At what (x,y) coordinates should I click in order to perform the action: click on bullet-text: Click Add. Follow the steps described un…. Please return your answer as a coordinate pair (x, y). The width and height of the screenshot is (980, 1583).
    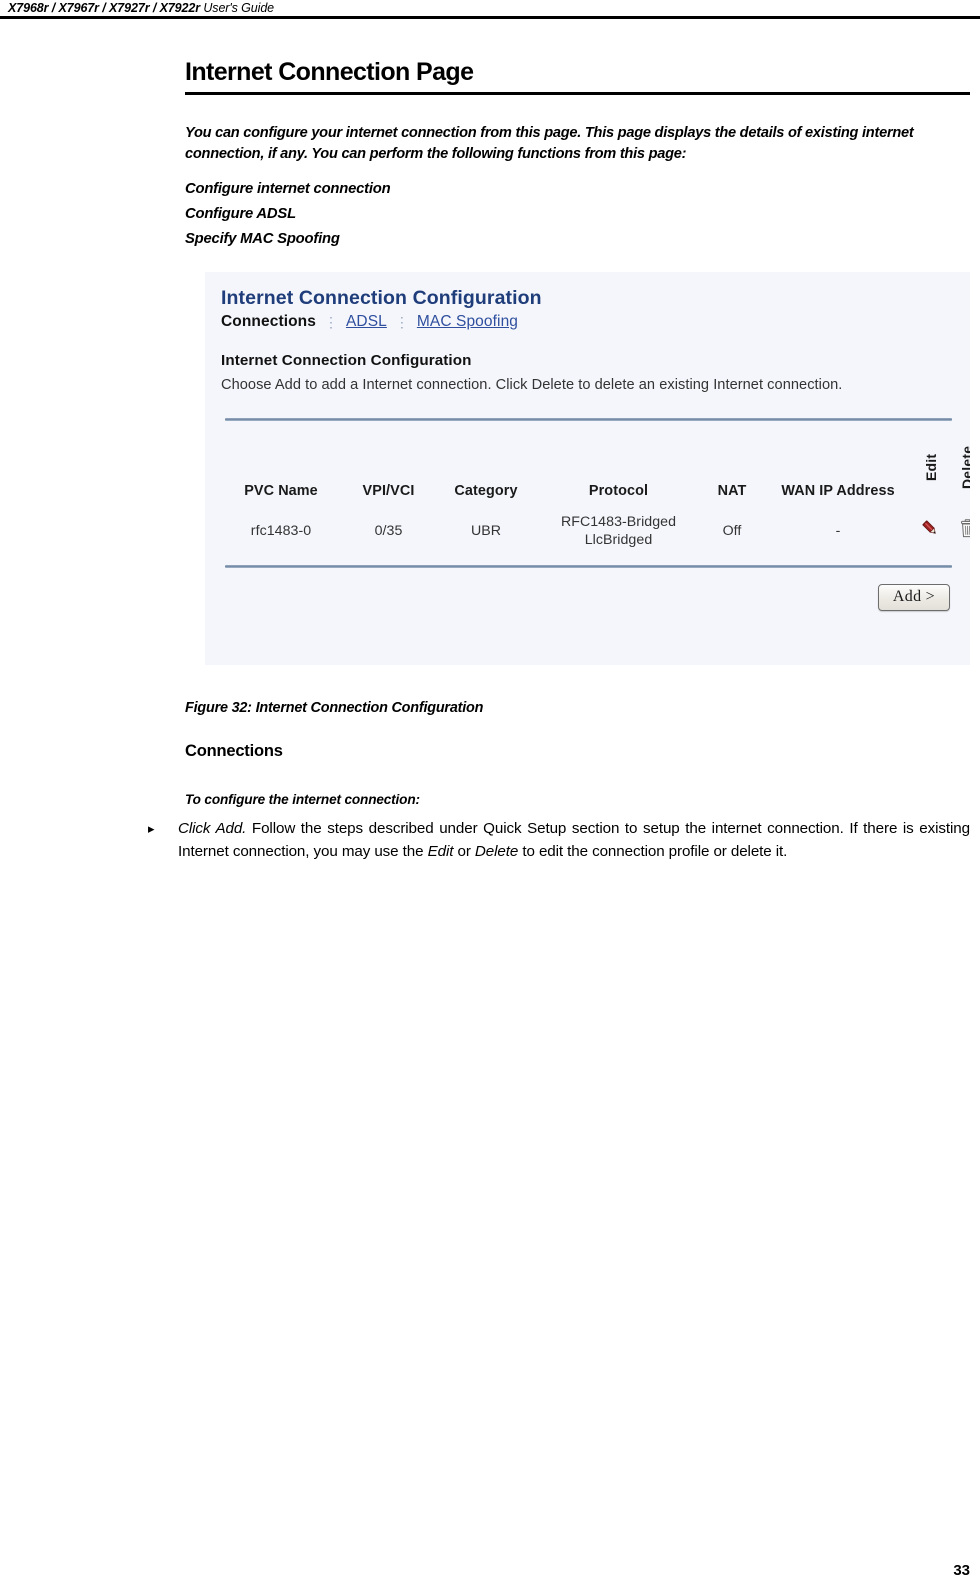
    Looking at the image, I should click on (574, 840).